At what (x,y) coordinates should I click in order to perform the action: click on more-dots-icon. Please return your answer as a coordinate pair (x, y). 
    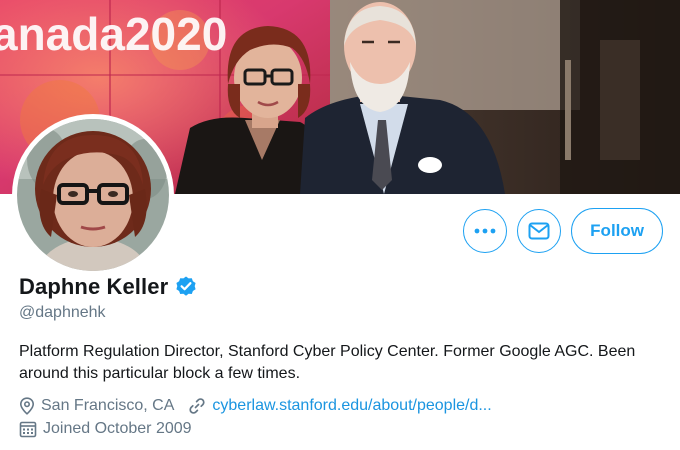
    Looking at the image, I should click on (485, 231).